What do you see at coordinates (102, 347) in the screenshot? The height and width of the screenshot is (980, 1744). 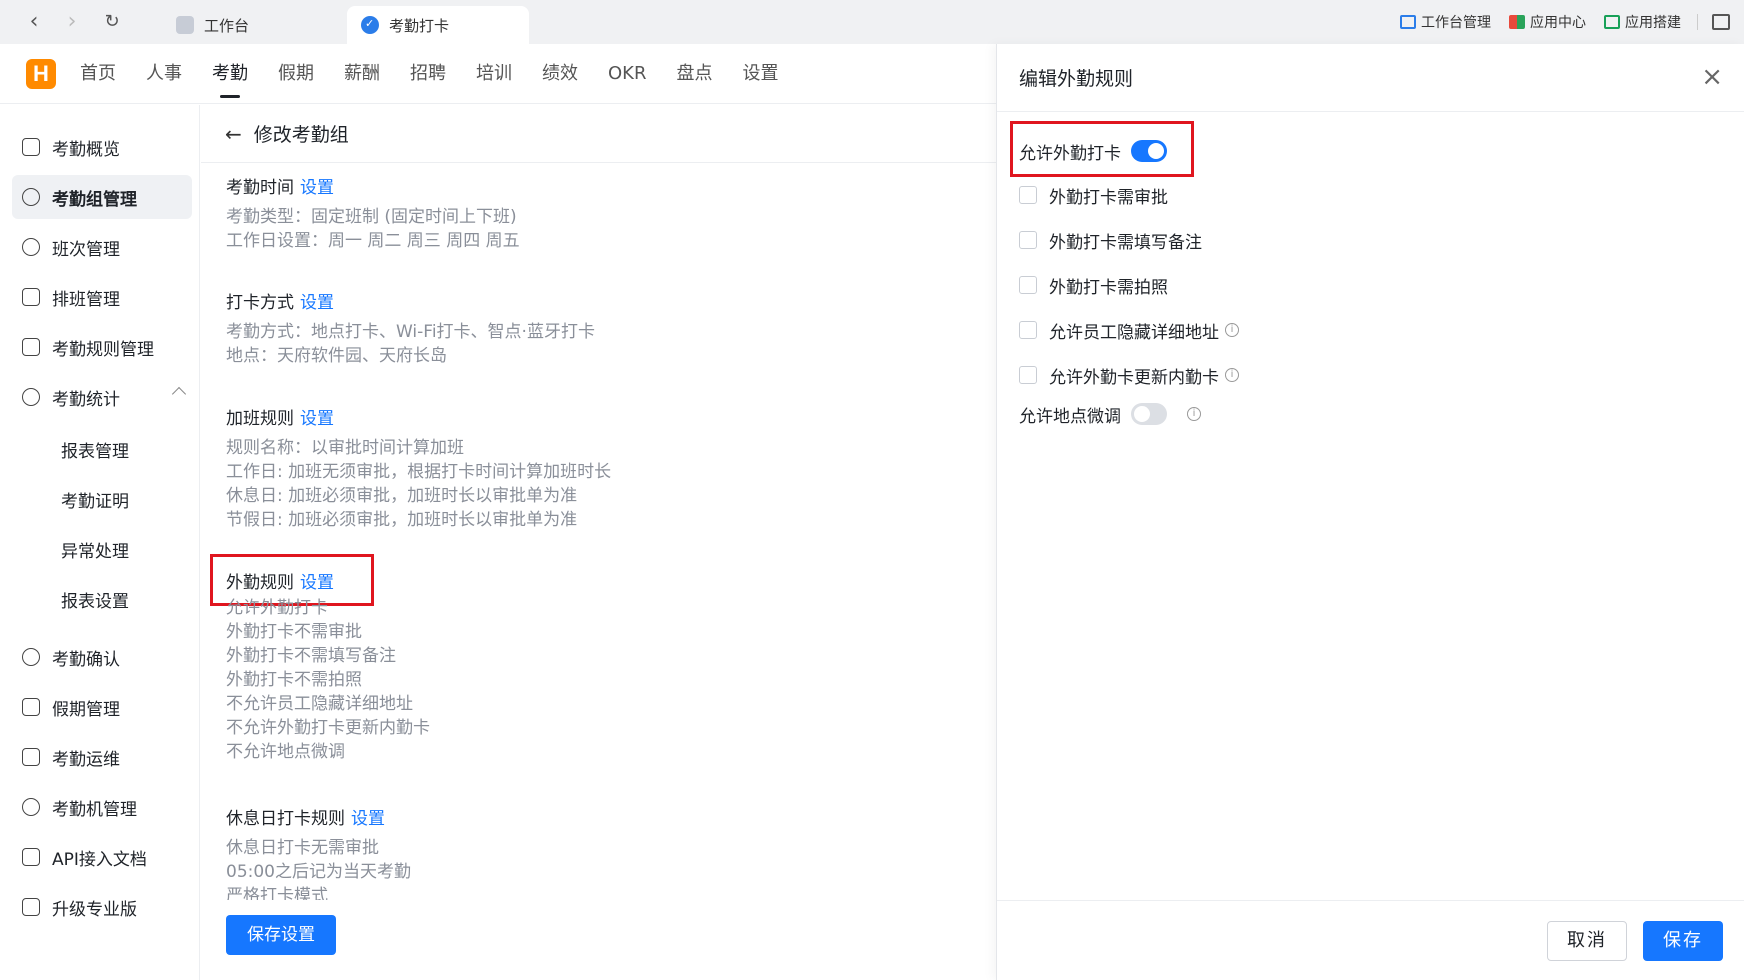 I see `sidebar-item-rule-manage: 考勤规则管理` at bounding box center [102, 347].